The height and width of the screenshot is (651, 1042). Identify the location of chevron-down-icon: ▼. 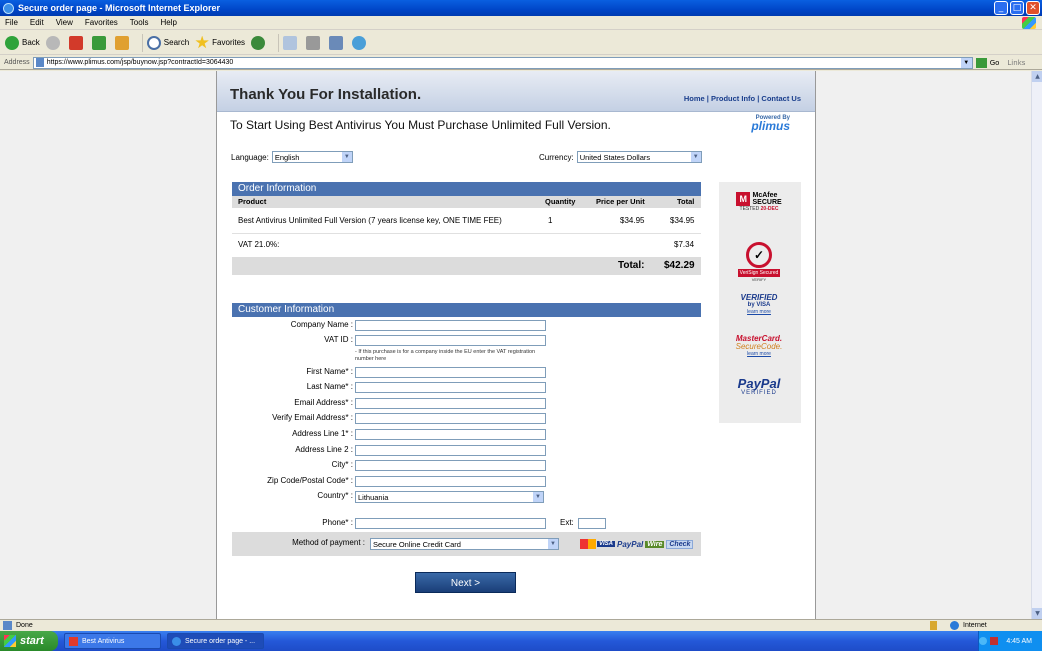
(538, 497).